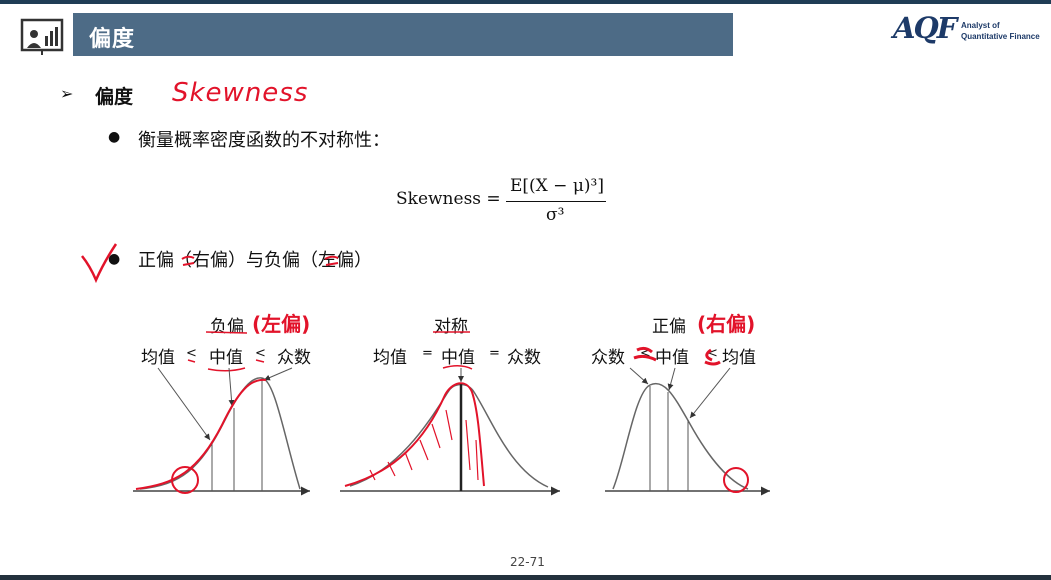 This screenshot has height=580, width=1051. What do you see at coordinates (226, 332) in the screenshot?
I see `underline-chart1-title` at bounding box center [226, 332].